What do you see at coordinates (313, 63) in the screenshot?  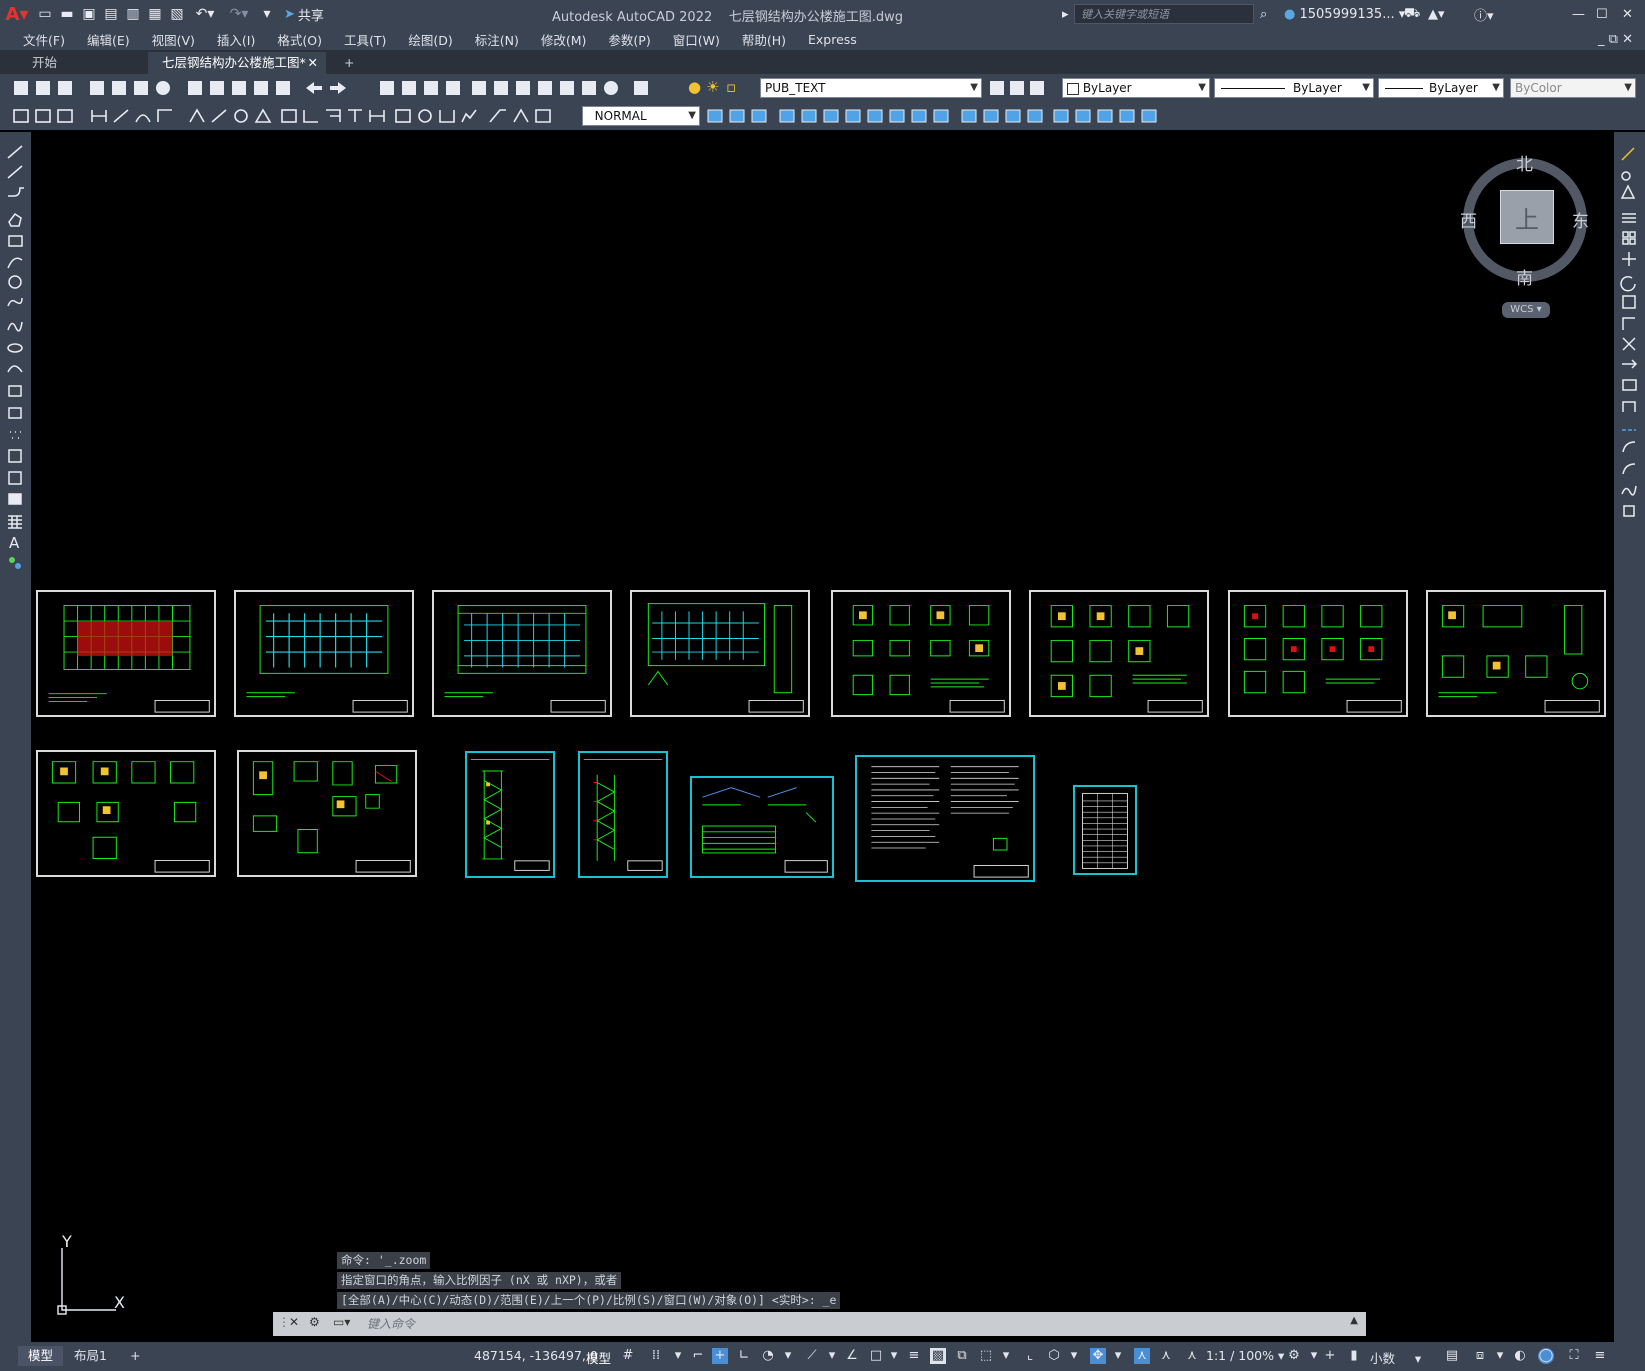 I see `tab-close-icon: ✕` at bounding box center [313, 63].